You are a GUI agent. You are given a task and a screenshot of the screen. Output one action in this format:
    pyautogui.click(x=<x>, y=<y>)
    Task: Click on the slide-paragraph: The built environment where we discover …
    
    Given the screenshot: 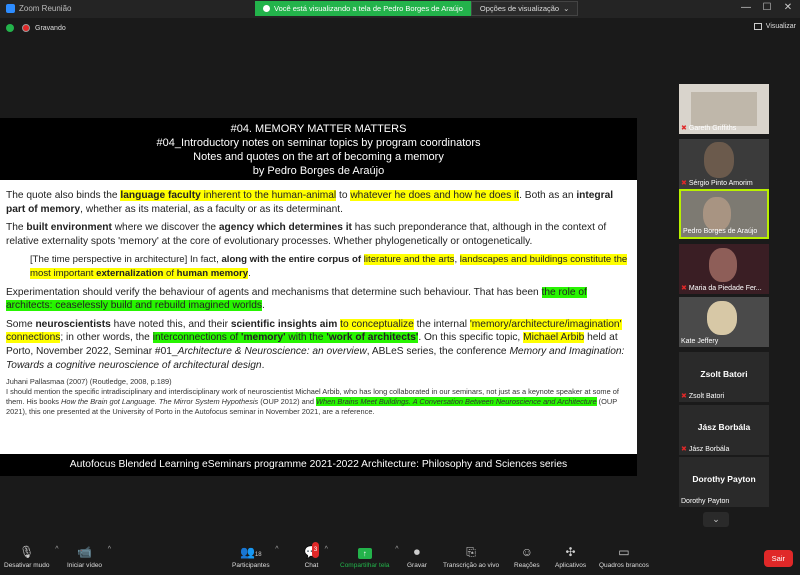 What is the action you would take?
    pyautogui.click(x=306, y=234)
    